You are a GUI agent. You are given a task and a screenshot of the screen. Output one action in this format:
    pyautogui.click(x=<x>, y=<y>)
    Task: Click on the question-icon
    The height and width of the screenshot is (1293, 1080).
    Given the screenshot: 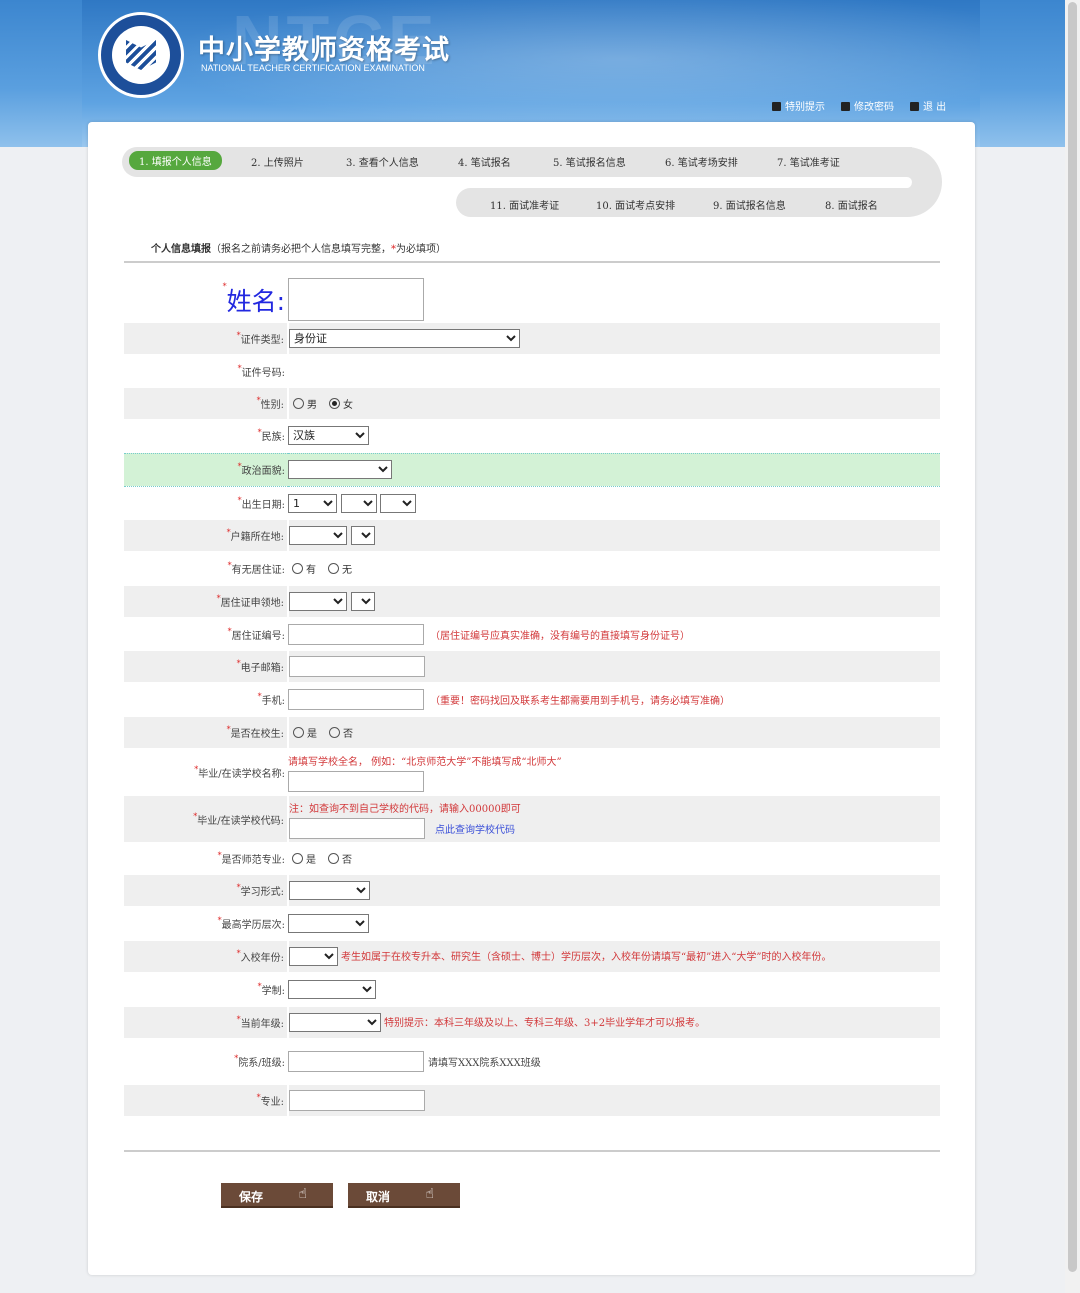 What is the action you would take?
    pyautogui.click(x=776, y=106)
    